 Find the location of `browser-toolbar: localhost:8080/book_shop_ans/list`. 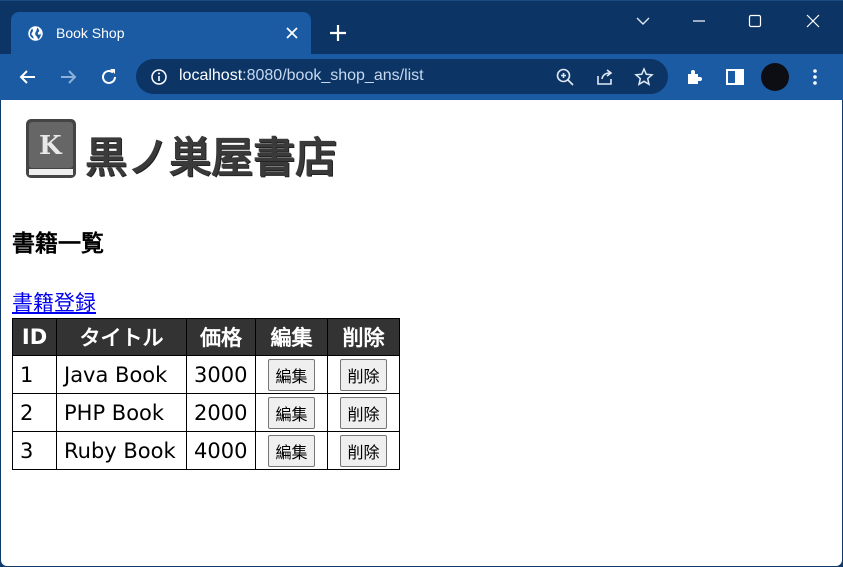

browser-toolbar: localhost:8080/book_shop_ans/list is located at coordinates (421, 77).